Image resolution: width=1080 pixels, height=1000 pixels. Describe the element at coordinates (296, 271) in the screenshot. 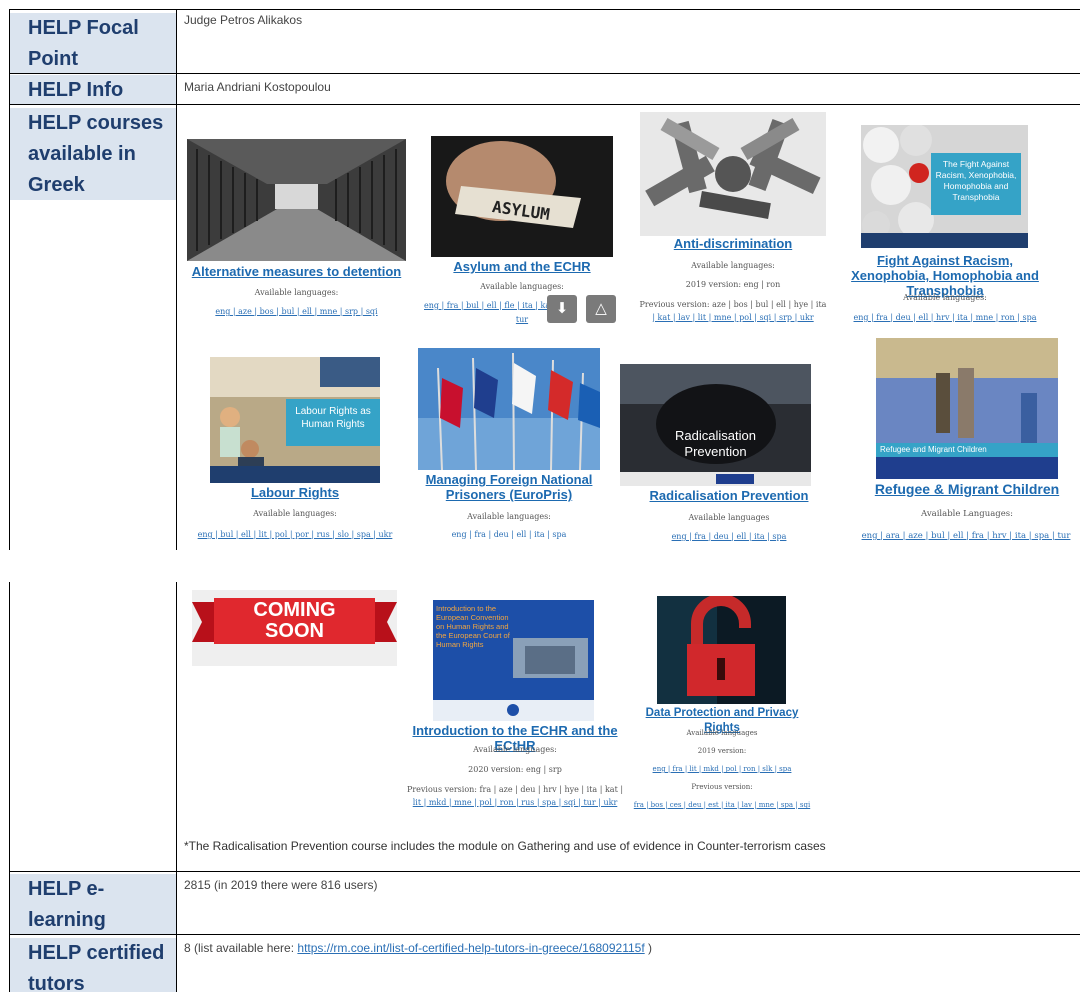

I see `course-title-detention: Alternative measures to detention` at that location.